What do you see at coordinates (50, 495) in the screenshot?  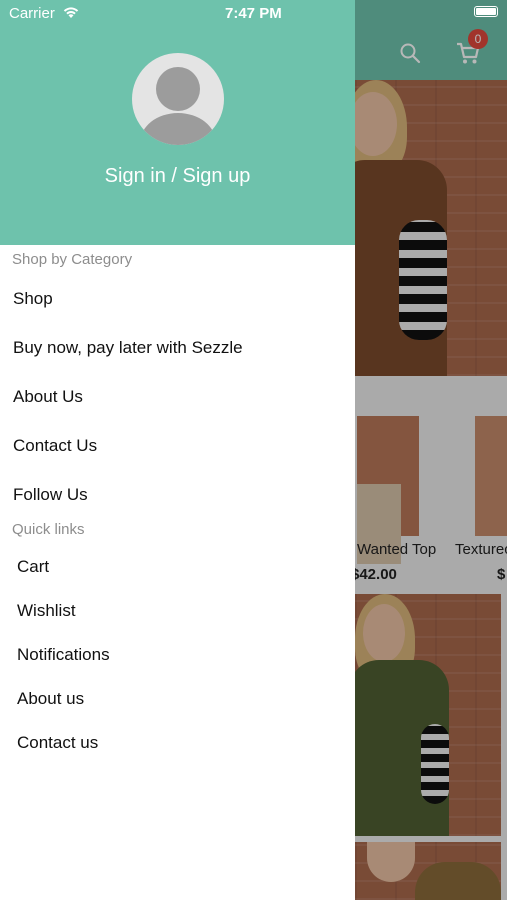 I see `menu-item-follow-us: Follow Us` at bounding box center [50, 495].